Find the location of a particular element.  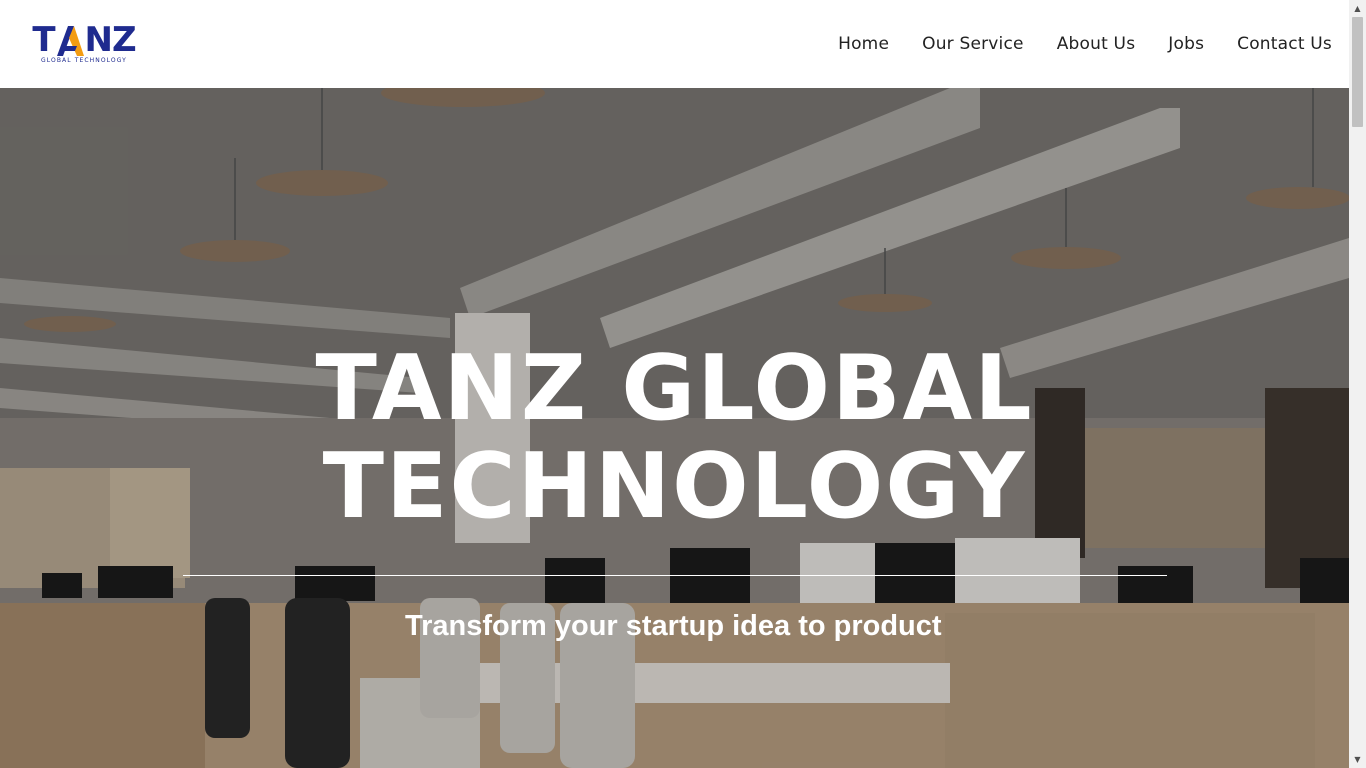

logo-a-icon is located at coordinates (70, 41).